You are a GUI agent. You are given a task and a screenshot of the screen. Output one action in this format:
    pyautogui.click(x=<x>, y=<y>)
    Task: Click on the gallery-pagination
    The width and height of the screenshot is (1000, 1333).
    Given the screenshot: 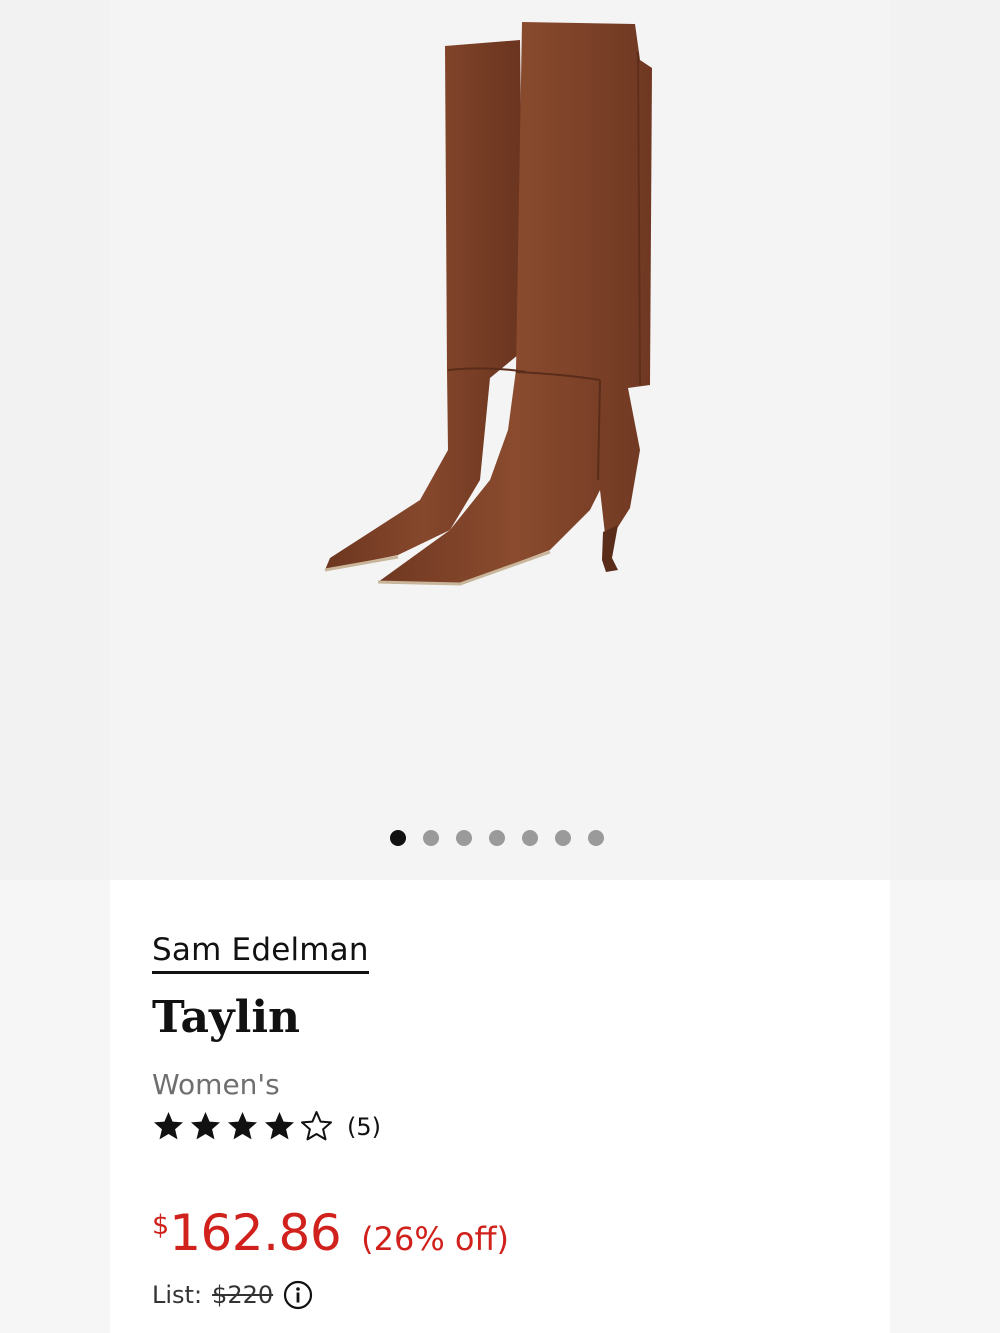 What is the action you would take?
    pyautogui.click(x=497, y=838)
    